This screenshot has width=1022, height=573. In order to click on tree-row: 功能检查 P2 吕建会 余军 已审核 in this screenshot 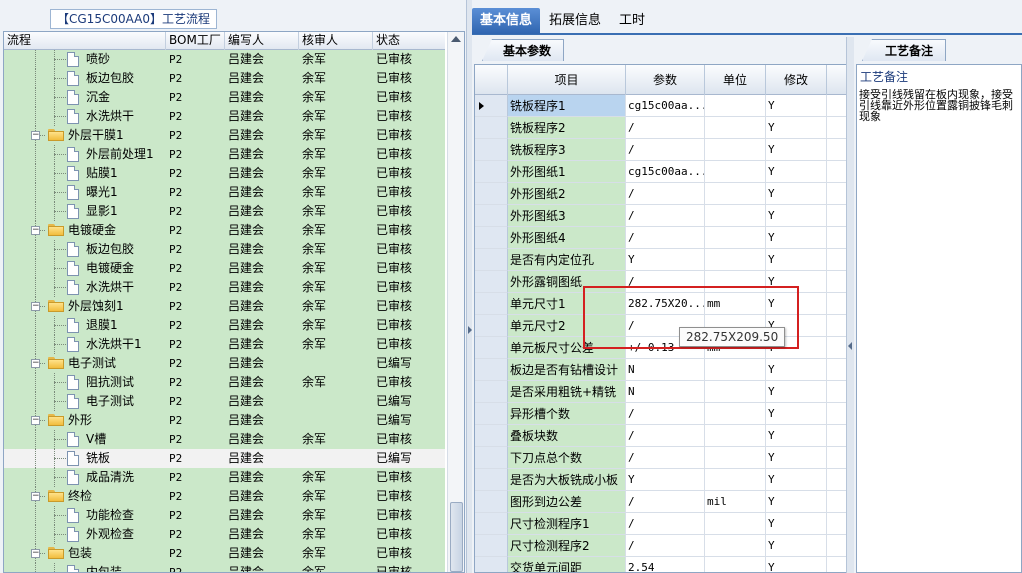, I will do `click(224, 515)`.